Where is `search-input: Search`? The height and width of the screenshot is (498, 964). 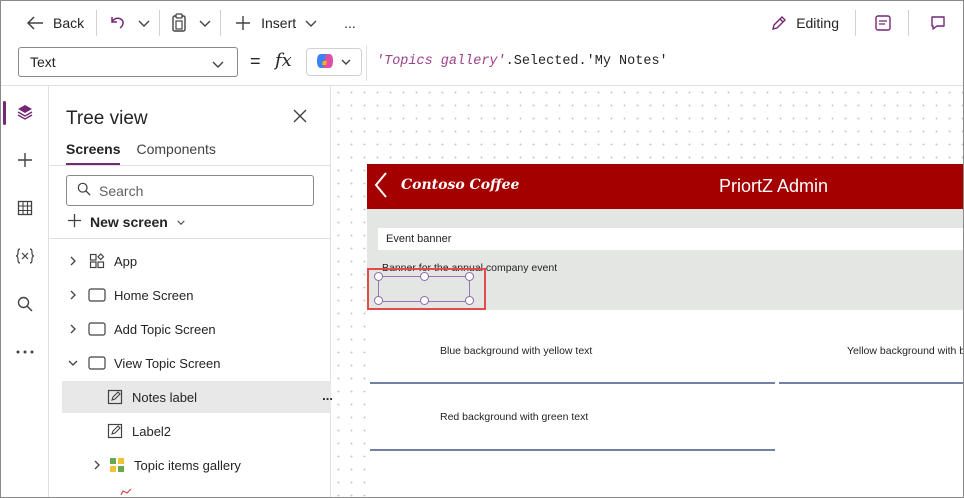 search-input: Search is located at coordinates (190, 190).